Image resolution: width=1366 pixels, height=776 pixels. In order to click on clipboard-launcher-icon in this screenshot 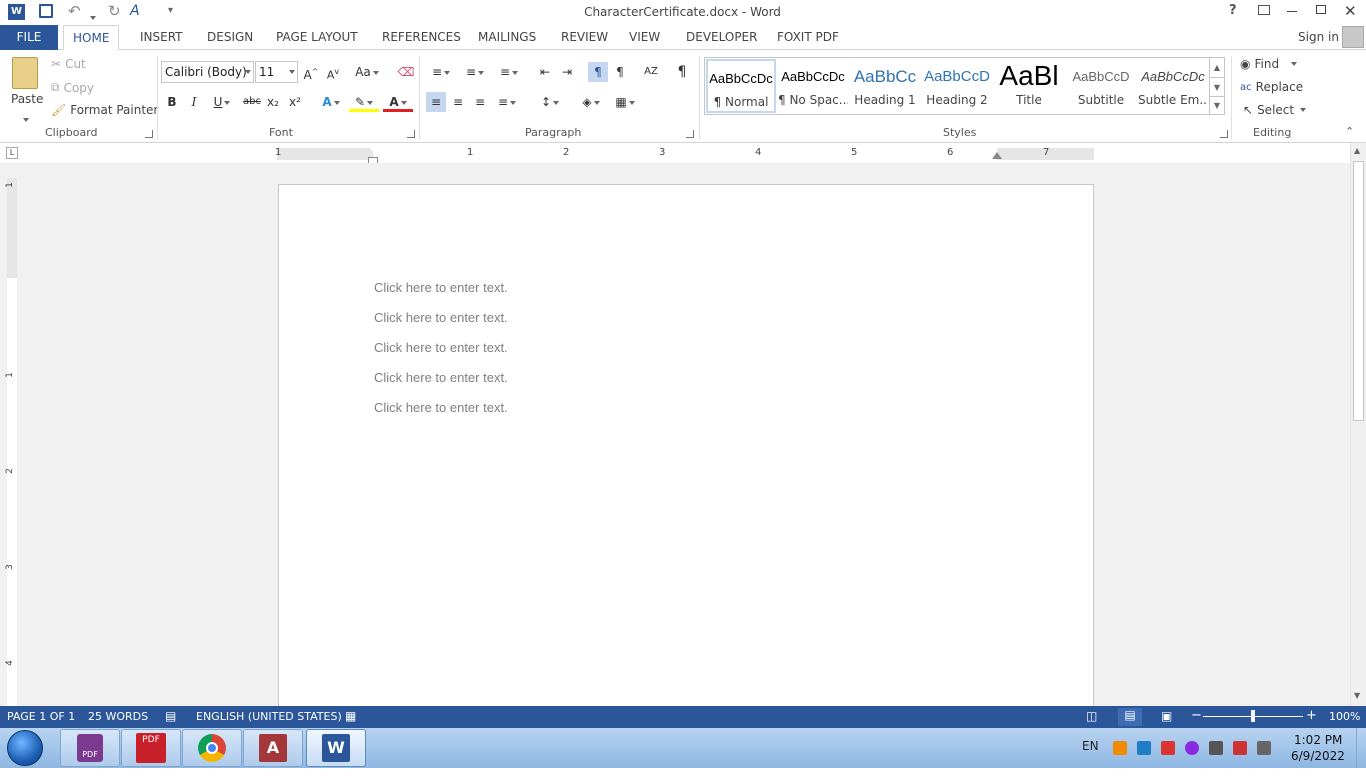, I will do `click(149, 134)`.